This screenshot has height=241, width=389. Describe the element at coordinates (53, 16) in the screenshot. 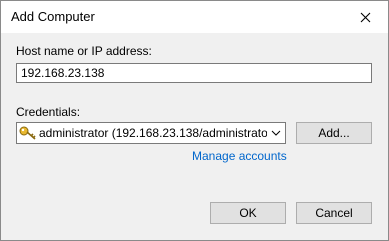

I see `dialog-title: Add Computer` at that location.